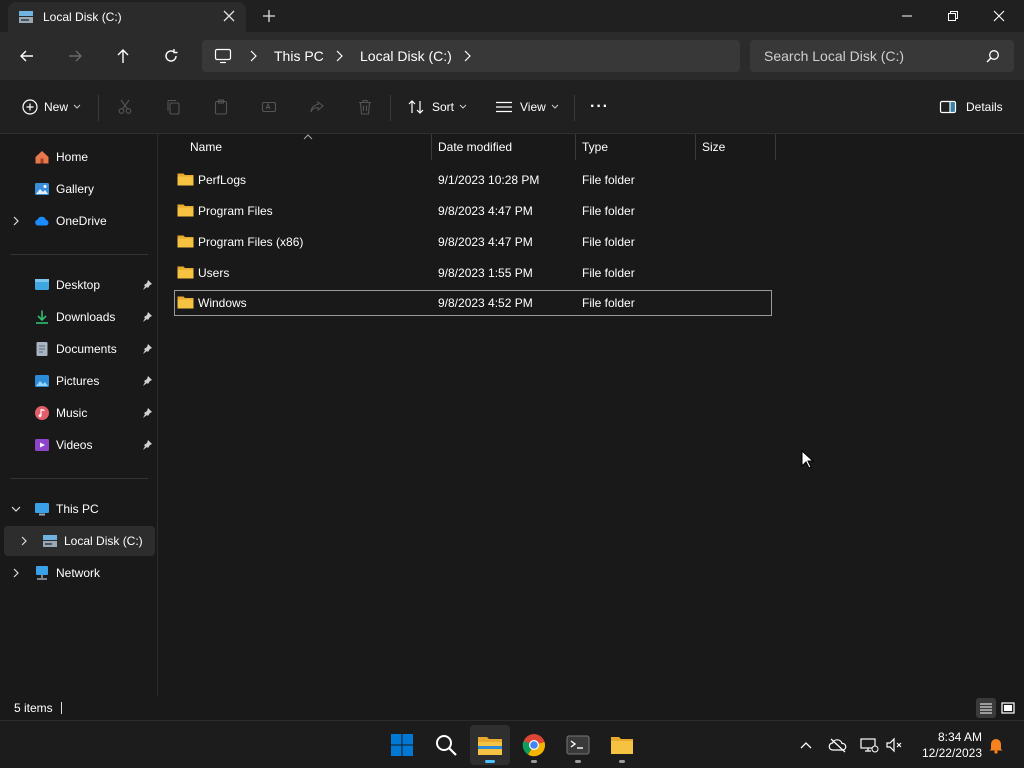 This screenshot has height=768, width=1024. Describe the element at coordinates (79, 254) in the screenshot. I see `sidebar-divider` at that location.